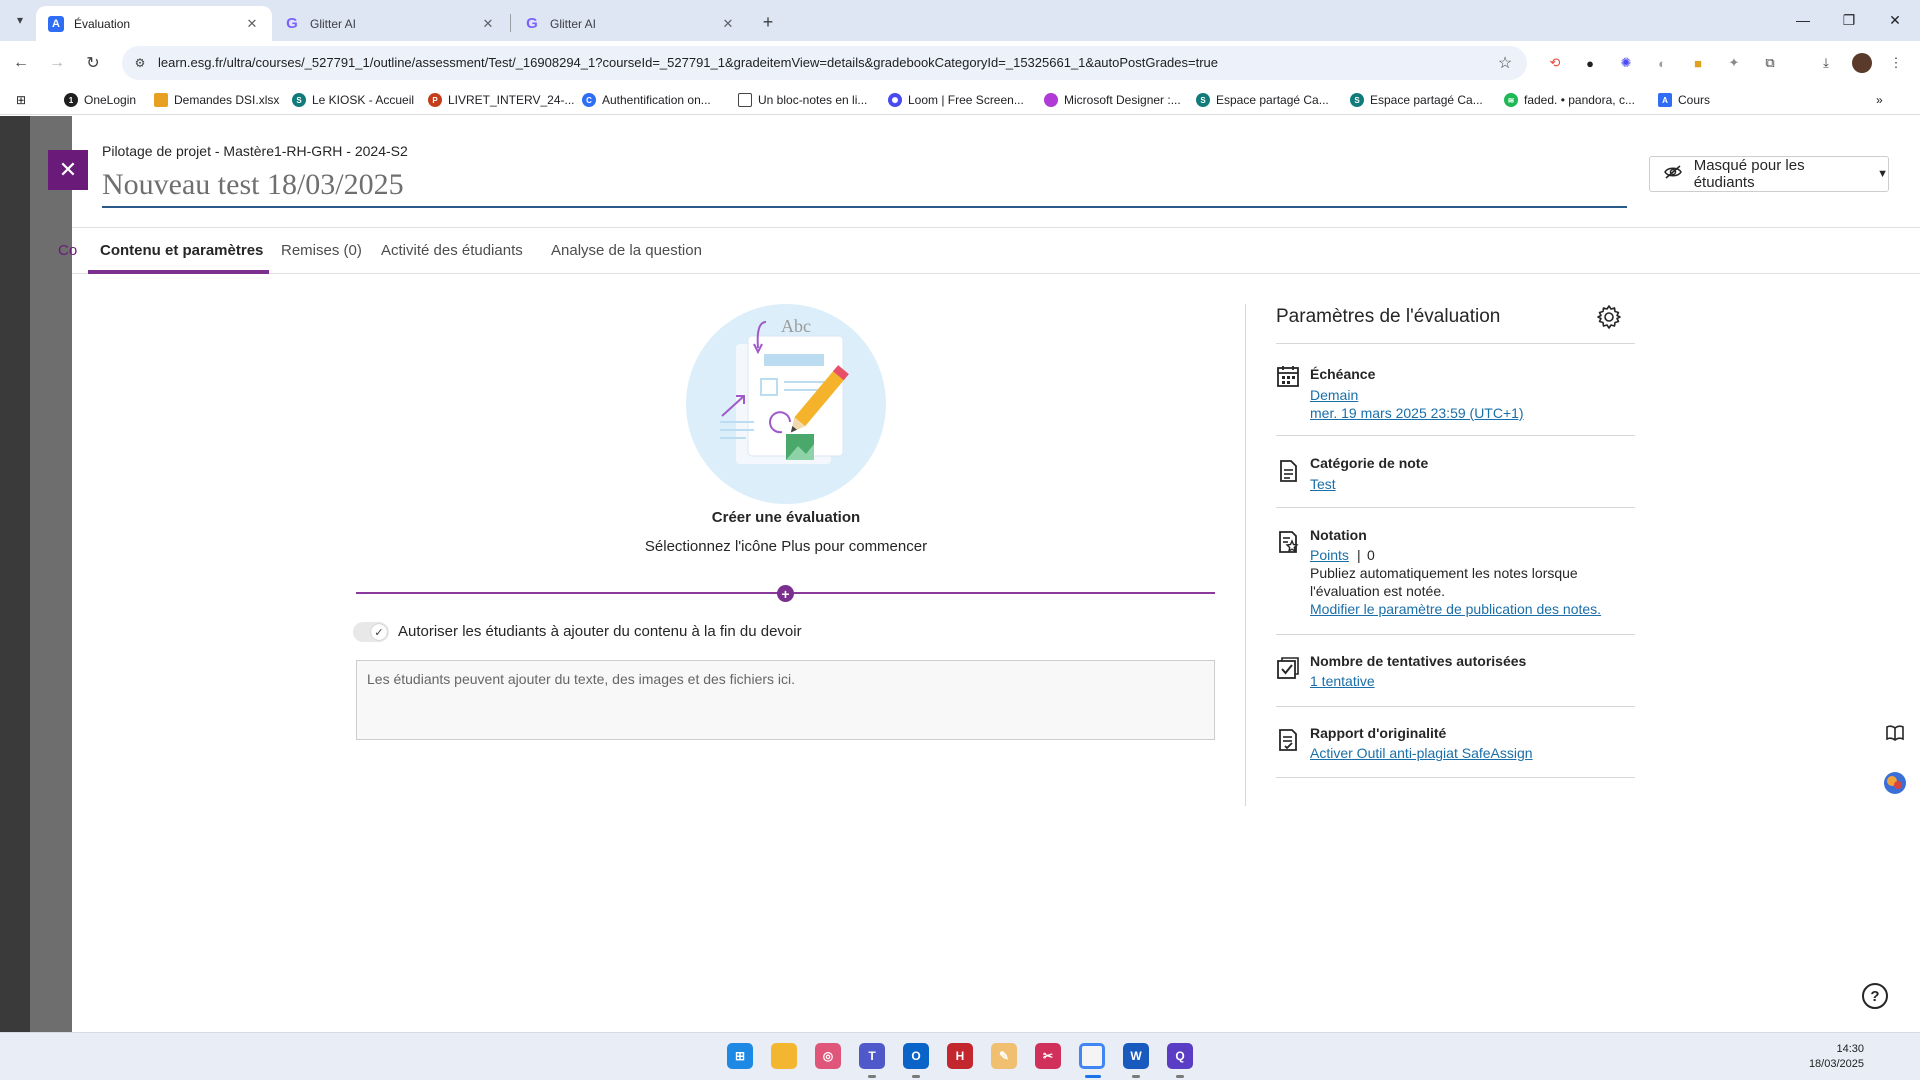 The image size is (1920, 1080). What do you see at coordinates (1418, 661) in the screenshot?
I see `attempts-label: Nombre de tentatives autorisées` at bounding box center [1418, 661].